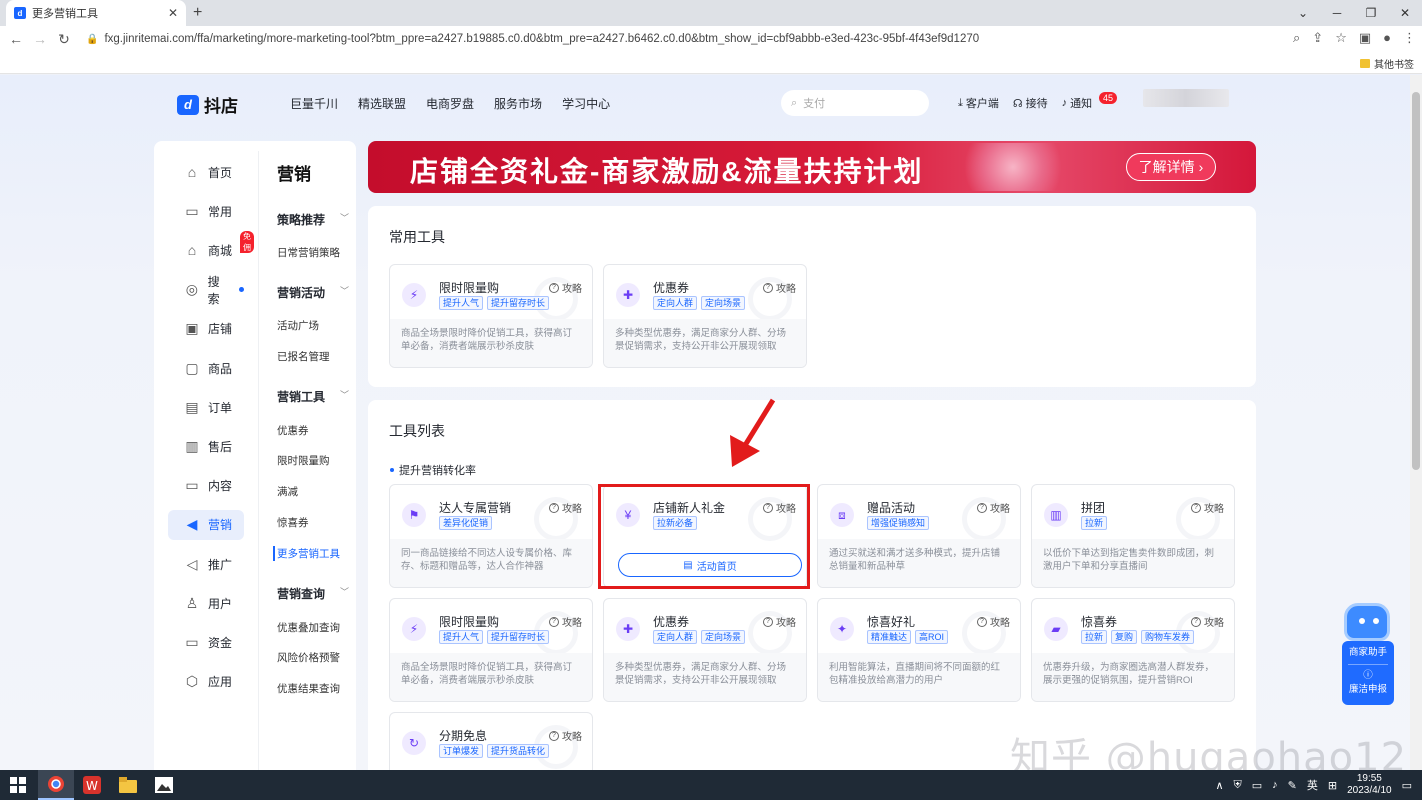  Describe the element at coordinates (491, 741) in the screenshot. I see `tool-card: ↻ 分期免息? 攻略 订单爆发 提升货品转化` at that location.